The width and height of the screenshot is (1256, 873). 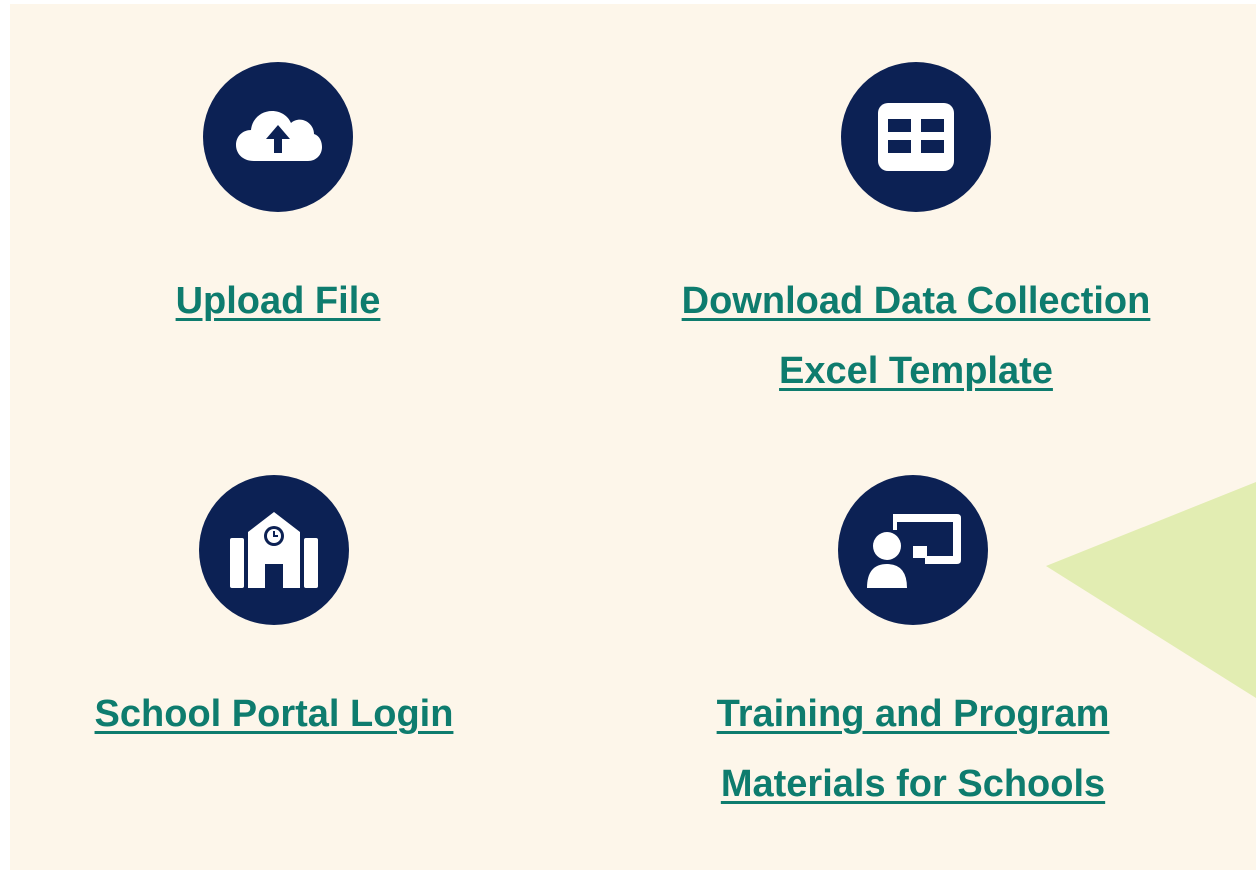 I want to click on portal-login-tile: School Portal Login, so click(x=274, y=612).